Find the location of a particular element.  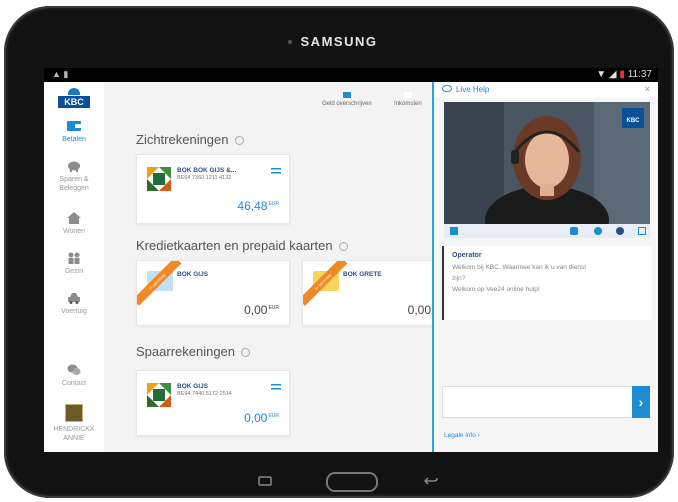

sidebar-item-sparen: Sparen & Beleggen is located at coordinates (74, 176).